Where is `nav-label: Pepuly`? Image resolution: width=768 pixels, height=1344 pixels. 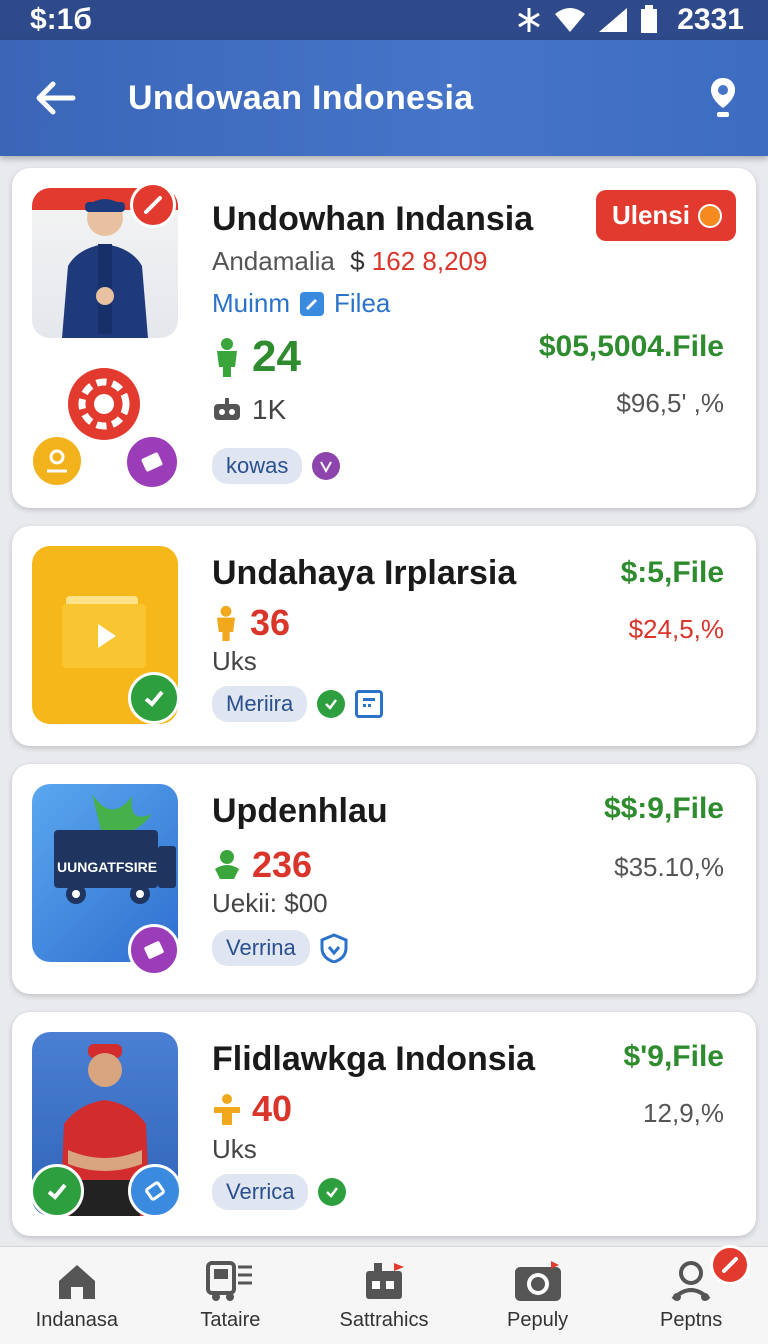
nav-label: Pepuly is located at coordinates (538, 1320).